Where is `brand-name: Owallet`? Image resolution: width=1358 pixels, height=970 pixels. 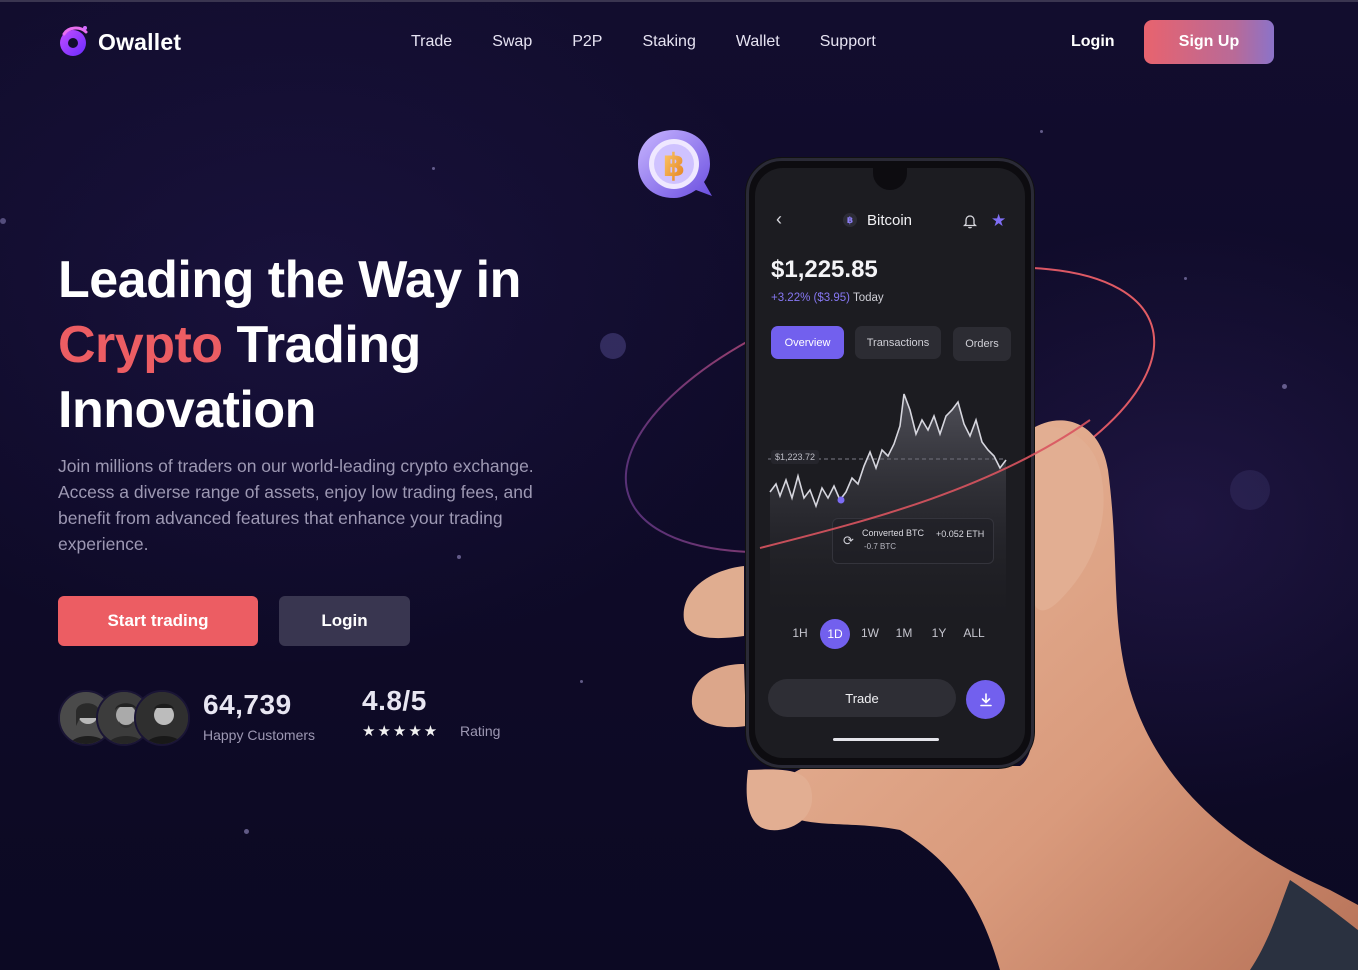 brand-name: Owallet is located at coordinates (140, 41).